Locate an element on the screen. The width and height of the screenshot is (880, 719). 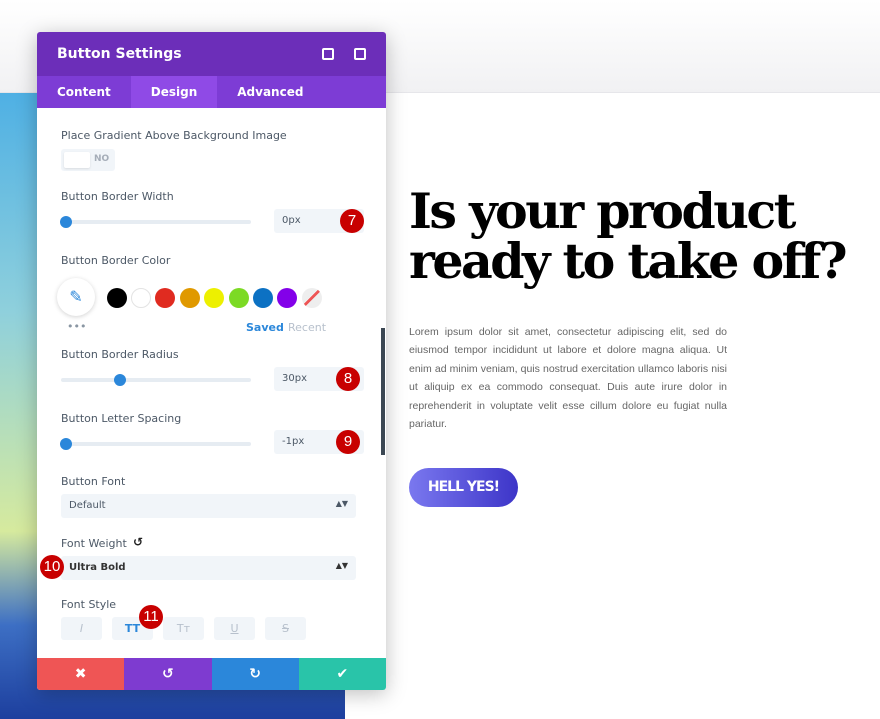
eyedropper-icon: ✎ is located at coordinates (76, 297).